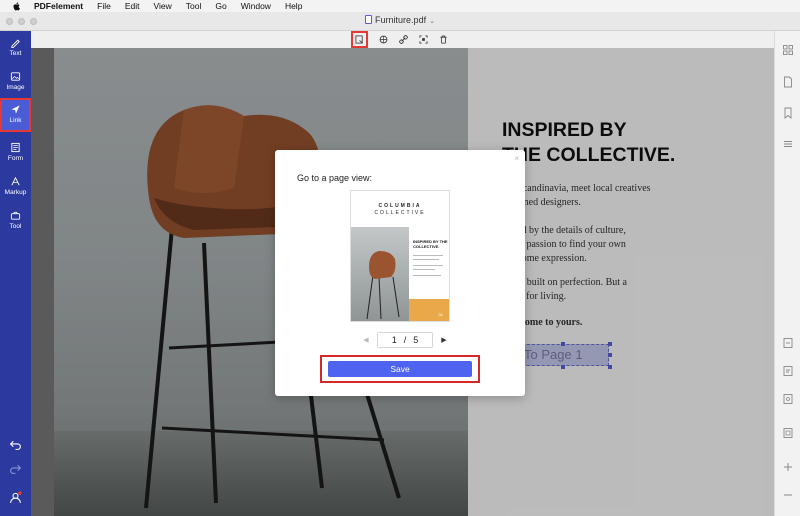 This screenshot has width=800, height=516. I want to click on add-link-button, so click(359, 39).